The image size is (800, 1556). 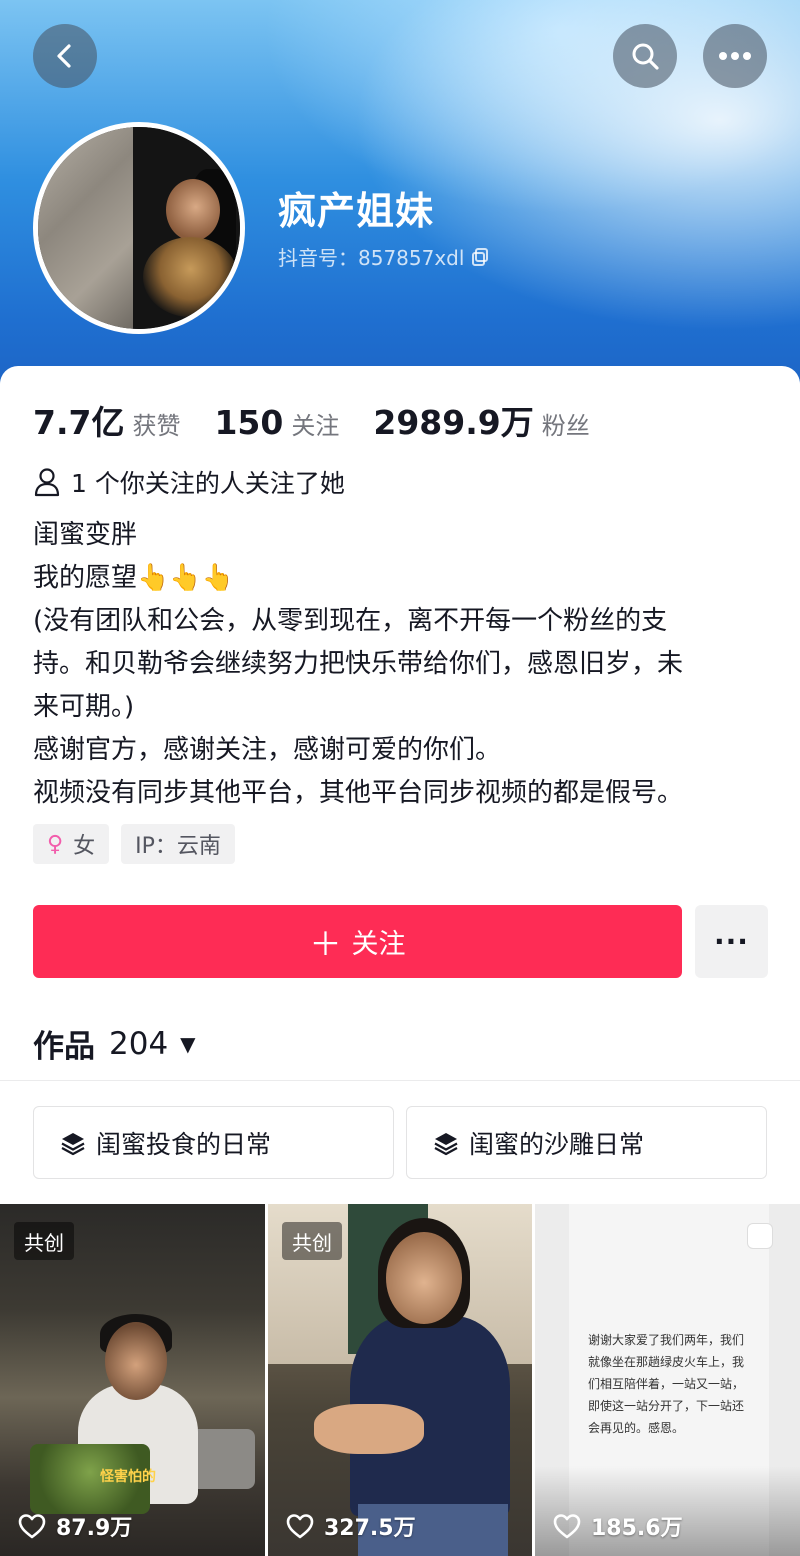 What do you see at coordinates (156, 426) in the screenshot?
I see `stat-label: 获赞` at bounding box center [156, 426].